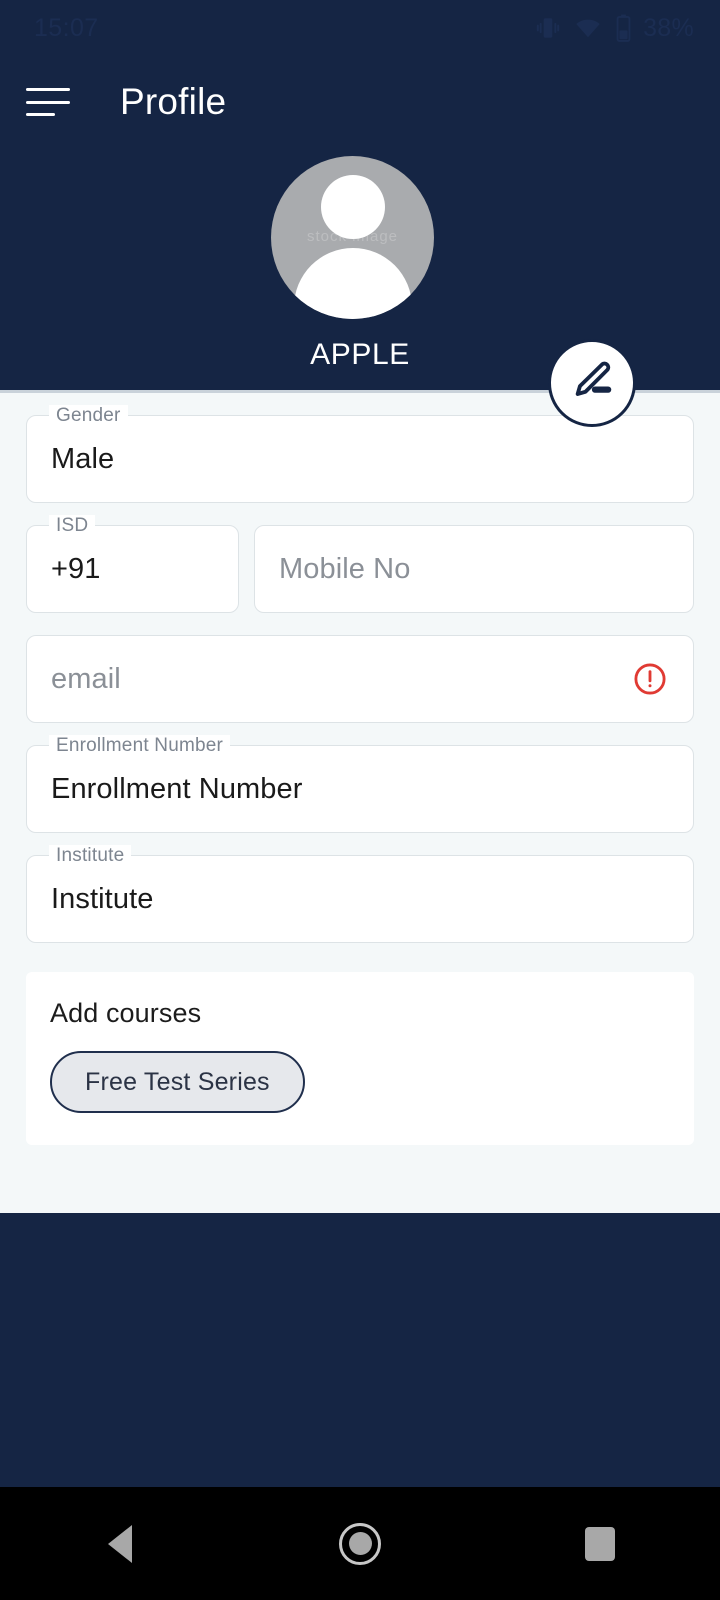 This screenshot has height=1600, width=720. Describe the element at coordinates (177, 788) in the screenshot. I see `enrollment-number-field-value: Enrollment Number` at that location.